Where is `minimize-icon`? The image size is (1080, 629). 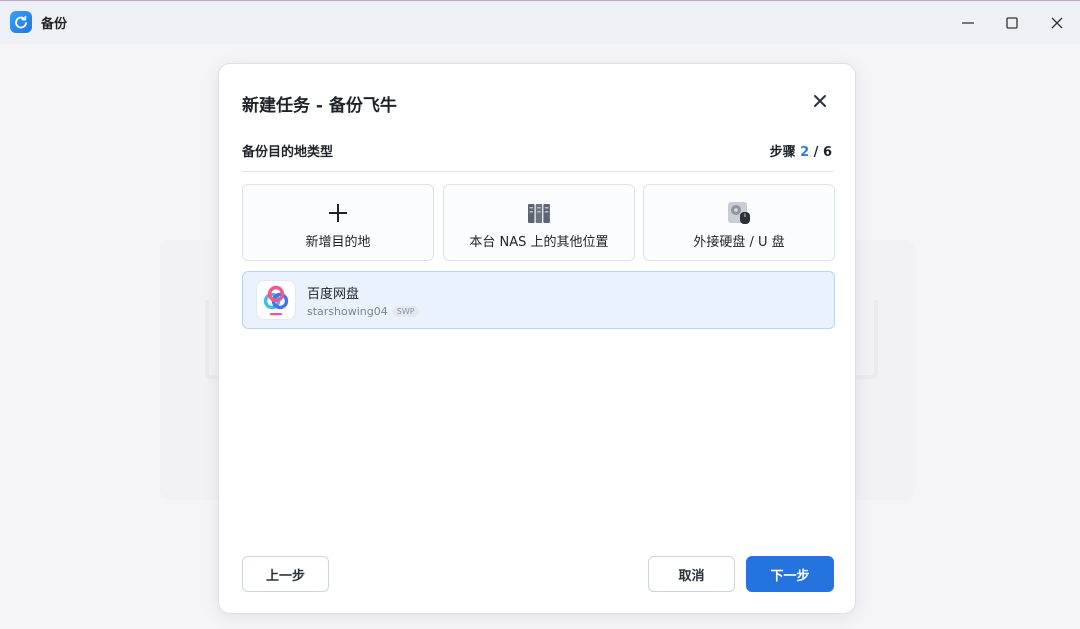
minimize-icon is located at coordinates (968, 23).